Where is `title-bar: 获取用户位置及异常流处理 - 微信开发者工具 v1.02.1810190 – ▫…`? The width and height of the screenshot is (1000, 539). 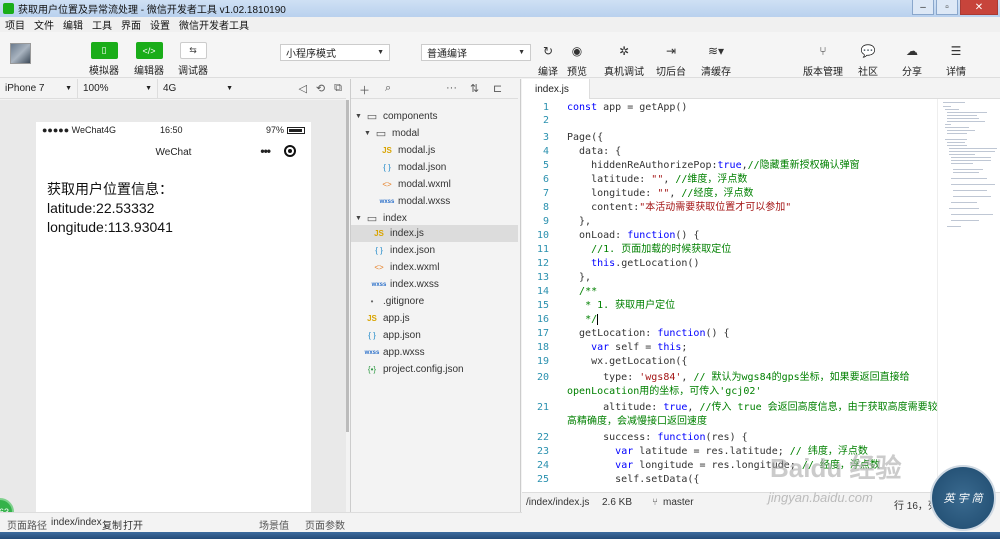
title-bar: 获取用户位置及异常流处理 - 微信开发者工具 v1.02.1810190 – ▫… is located at coordinates (500, 8).